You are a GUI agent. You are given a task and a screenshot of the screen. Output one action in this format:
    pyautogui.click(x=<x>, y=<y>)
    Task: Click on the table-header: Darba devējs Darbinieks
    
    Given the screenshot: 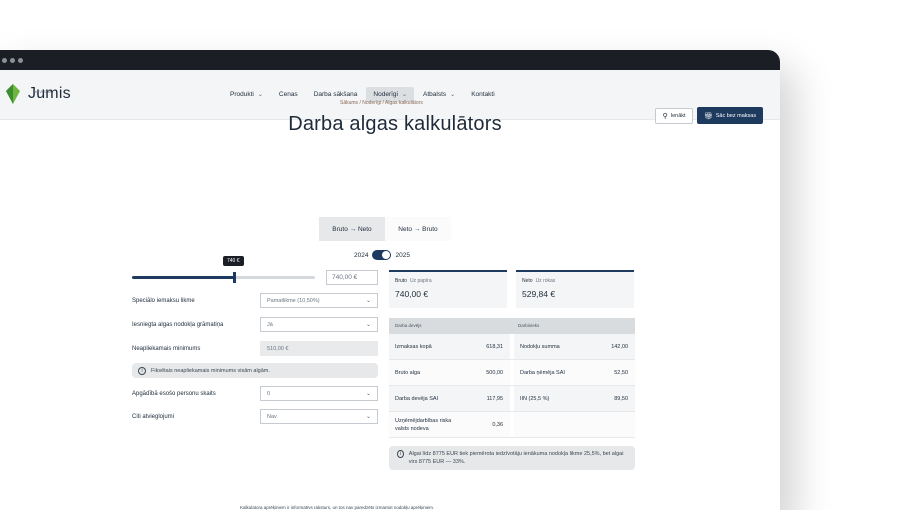 What is the action you would take?
    pyautogui.click(x=512, y=326)
    